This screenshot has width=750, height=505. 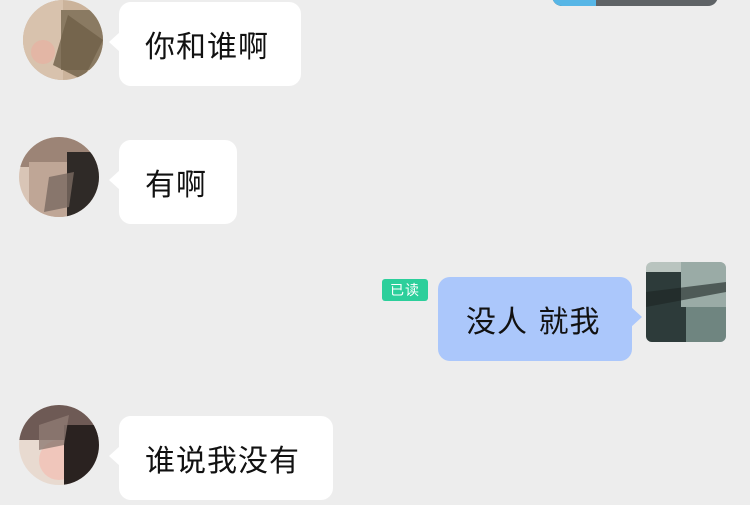 I want to click on read-status-badge: 已读, so click(x=405, y=290).